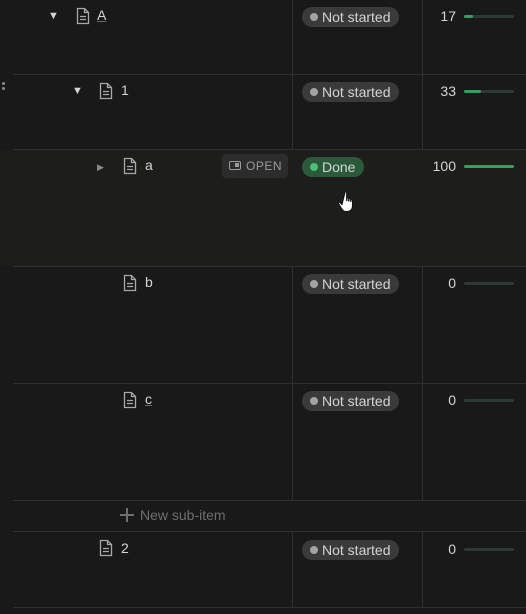 Image resolution: width=526 pixels, height=614 pixels. What do you see at coordinates (264, 166) in the screenshot?
I see `open-button-label: OPEN` at bounding box center [264, 166].